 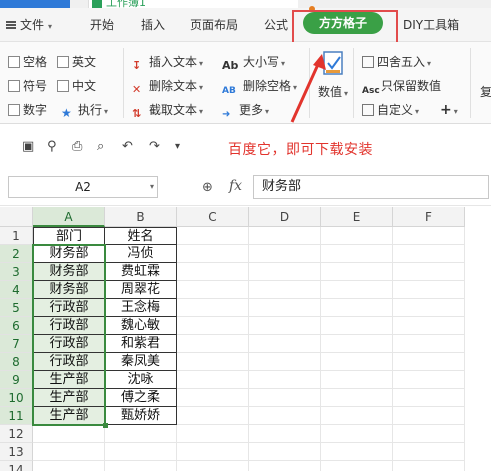 What do you see at coordinates (357, 308) in the screenshot?
I see `cell-E5` at bounding box center [357, 308].